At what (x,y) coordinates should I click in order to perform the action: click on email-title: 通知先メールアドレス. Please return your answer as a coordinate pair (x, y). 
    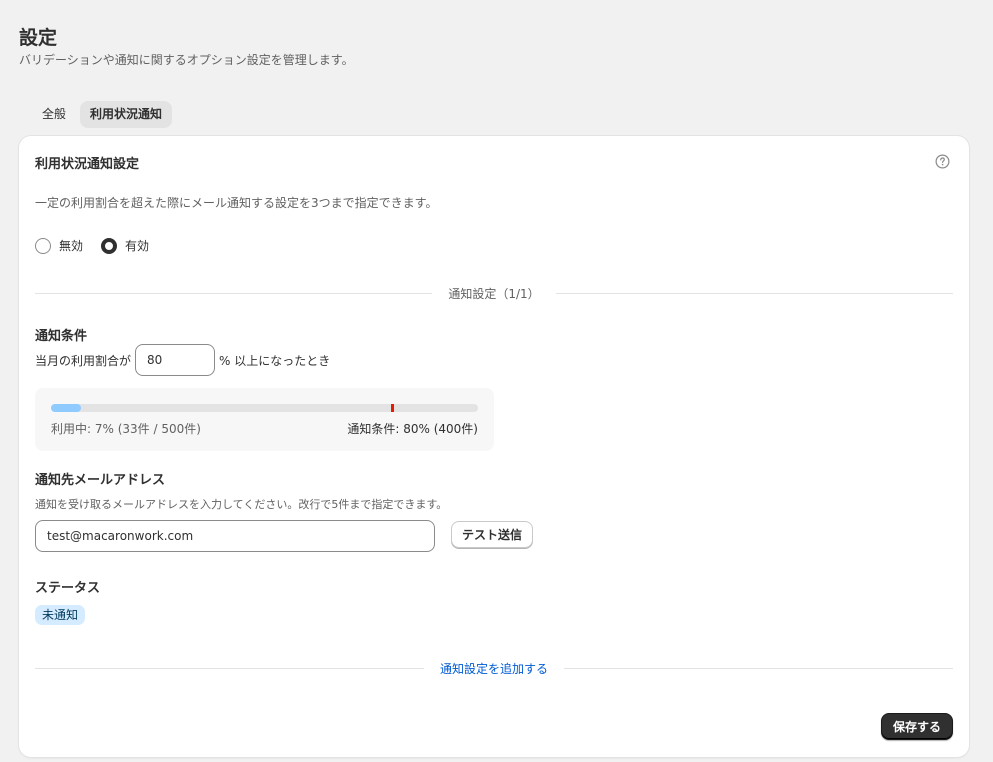
    Looking at the image, I should click on (100, 480).